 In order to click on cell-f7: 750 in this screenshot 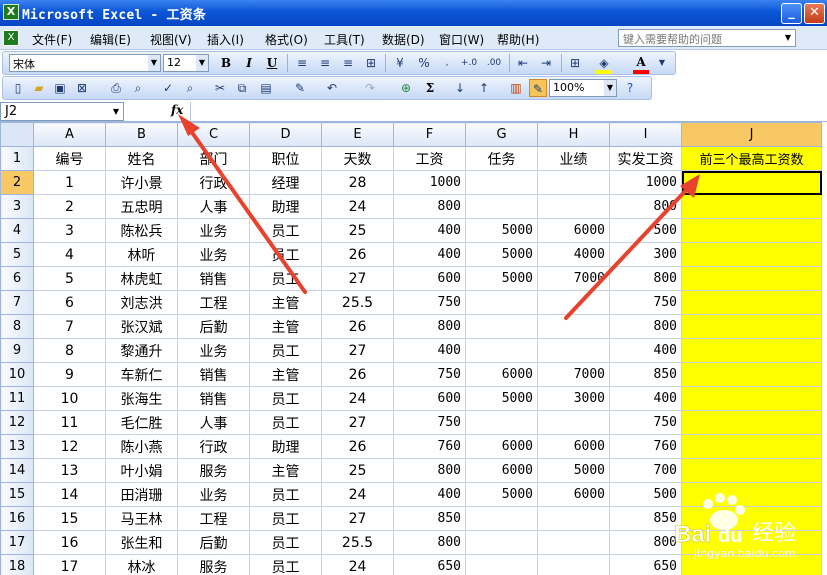, I will do `click(429, 302)`.